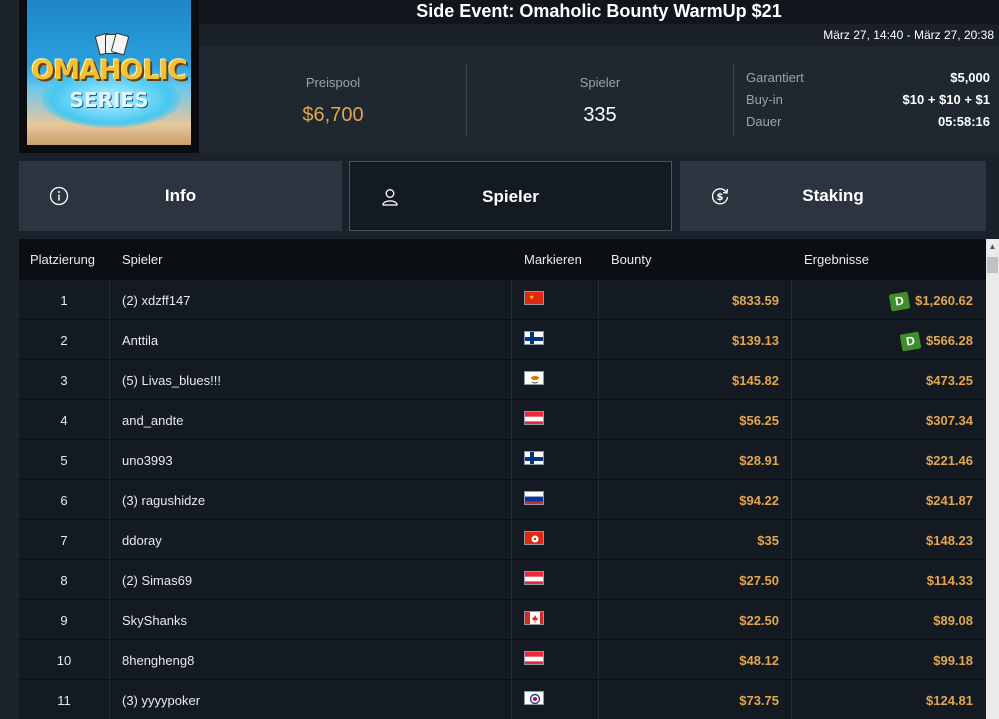 Image resolution: width=999 pixels, height=719 pixels. What do you see at coordinates (109, 70) in the screenshot?
I see `logo-text-omaholic: OMAHOLIC` at bounding box center [109, 70].